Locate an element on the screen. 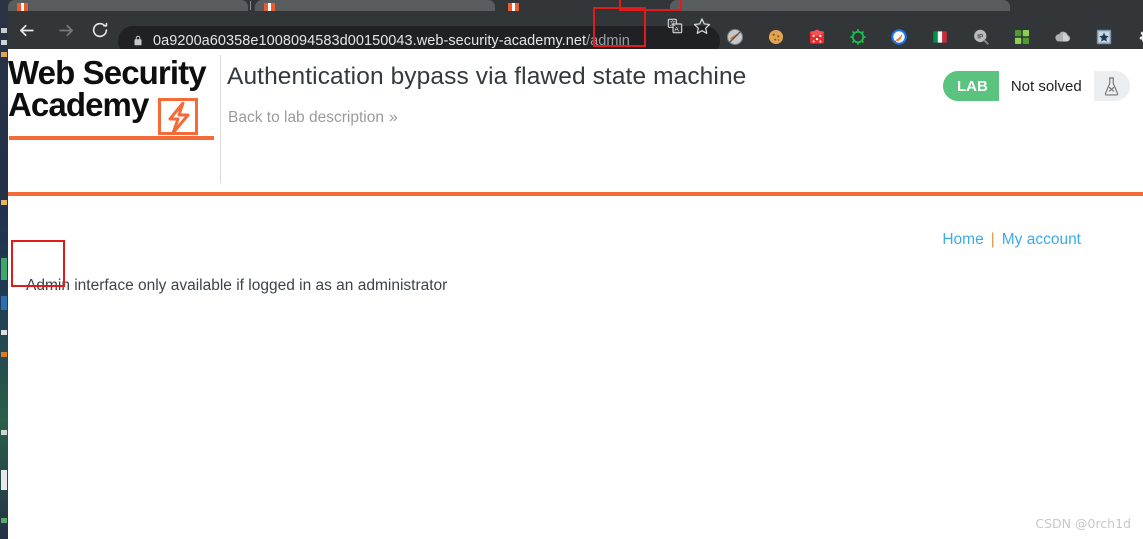 The image size is (1143, 539). ip-lookup-icon: IP is located at coordinates (981, 37).